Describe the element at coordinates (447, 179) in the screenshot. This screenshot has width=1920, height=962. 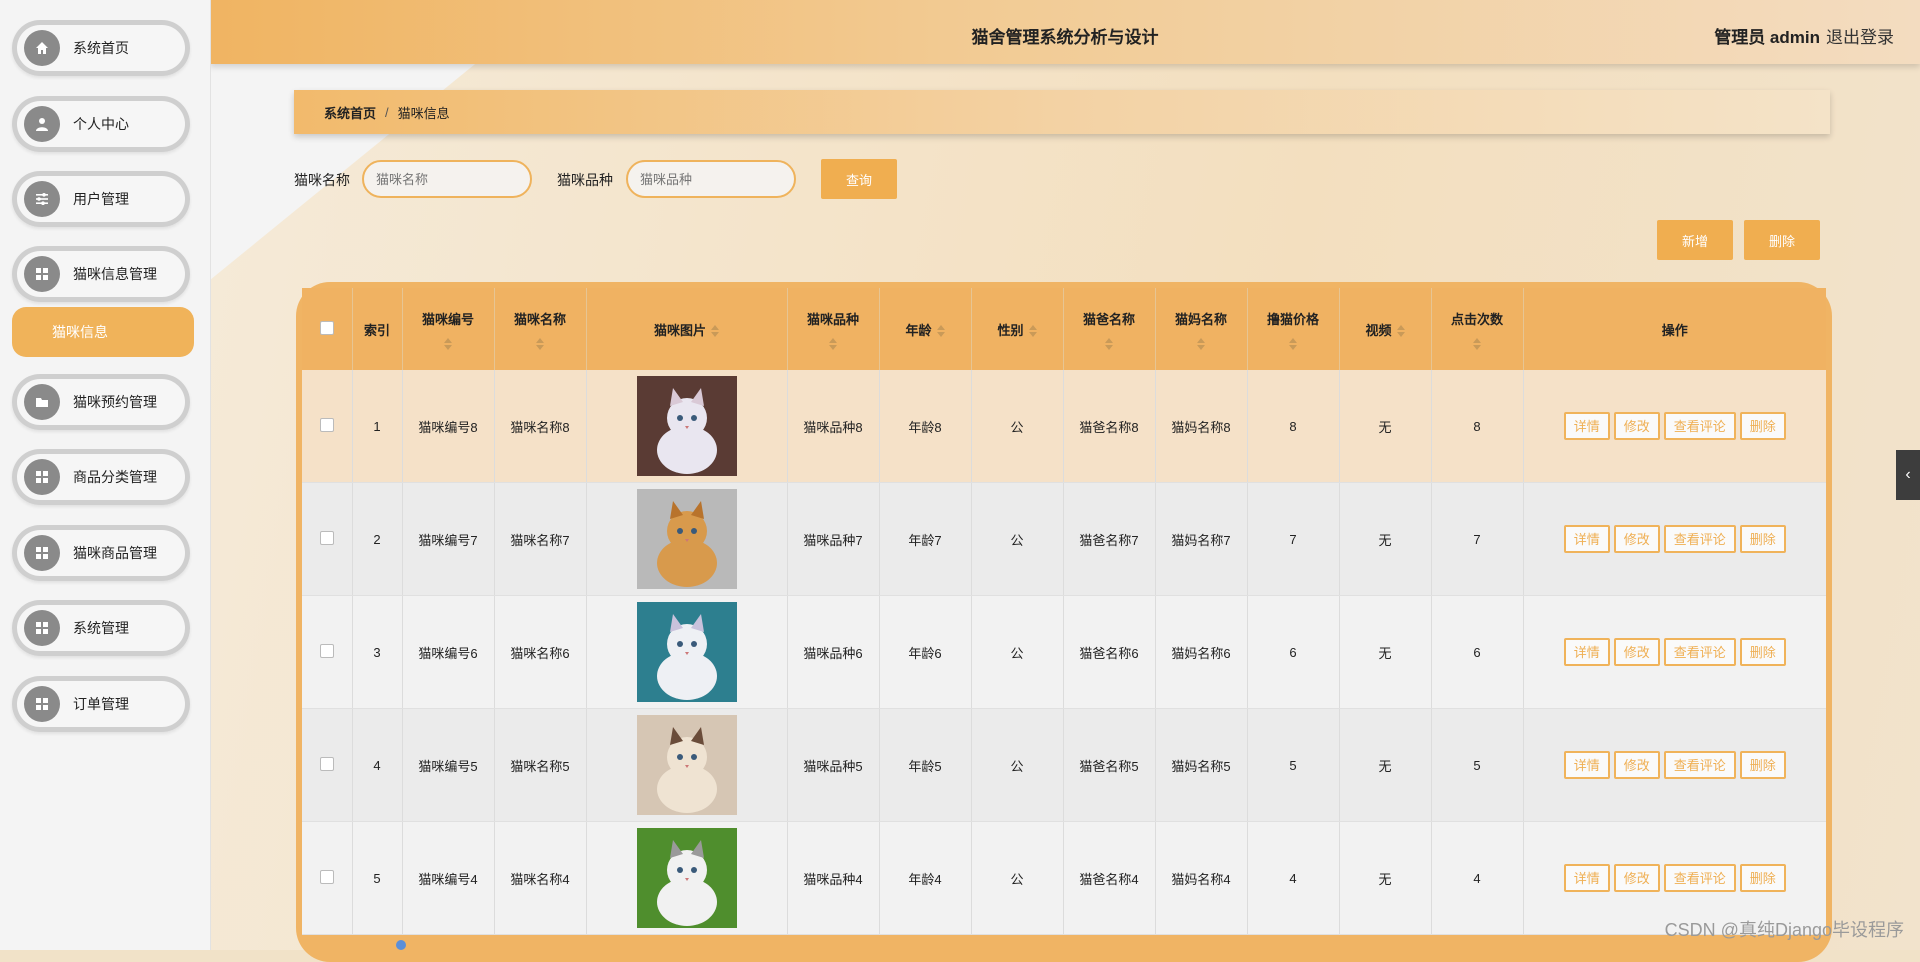
I see `search-name-input` at that location.